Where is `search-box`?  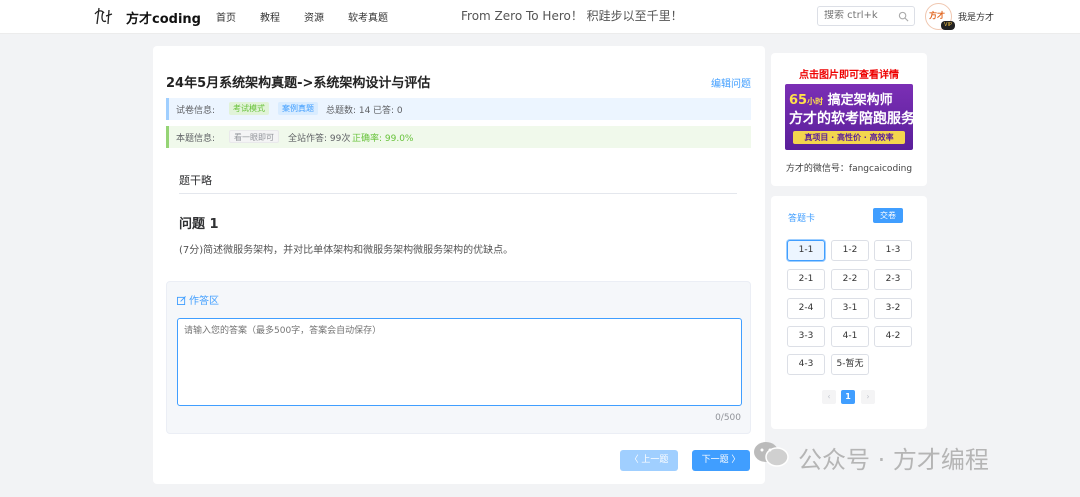
search-box is located at coordinates (866, 16).